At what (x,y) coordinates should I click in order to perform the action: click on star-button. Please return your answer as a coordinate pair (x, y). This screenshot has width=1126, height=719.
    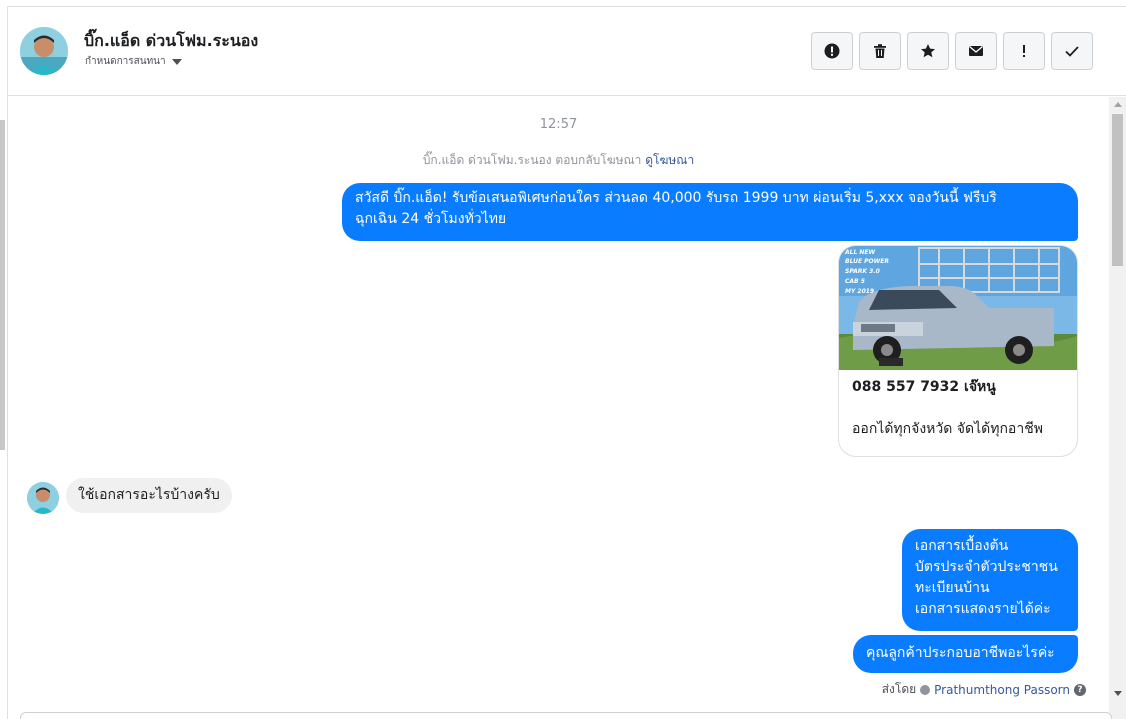
    Looking at the image, I should click on (928, 51).